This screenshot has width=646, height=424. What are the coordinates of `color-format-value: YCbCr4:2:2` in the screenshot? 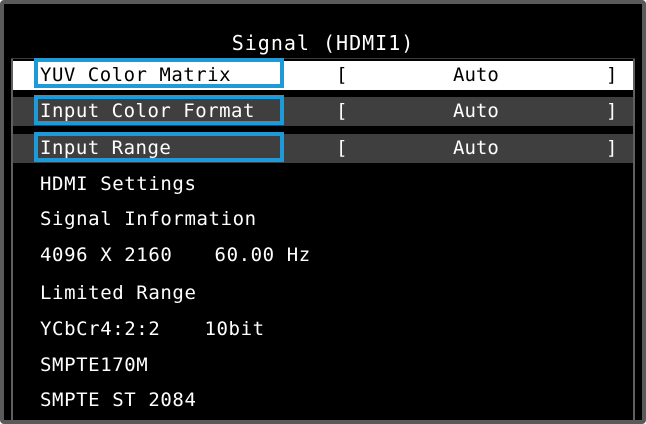 It's located at (100, 329).